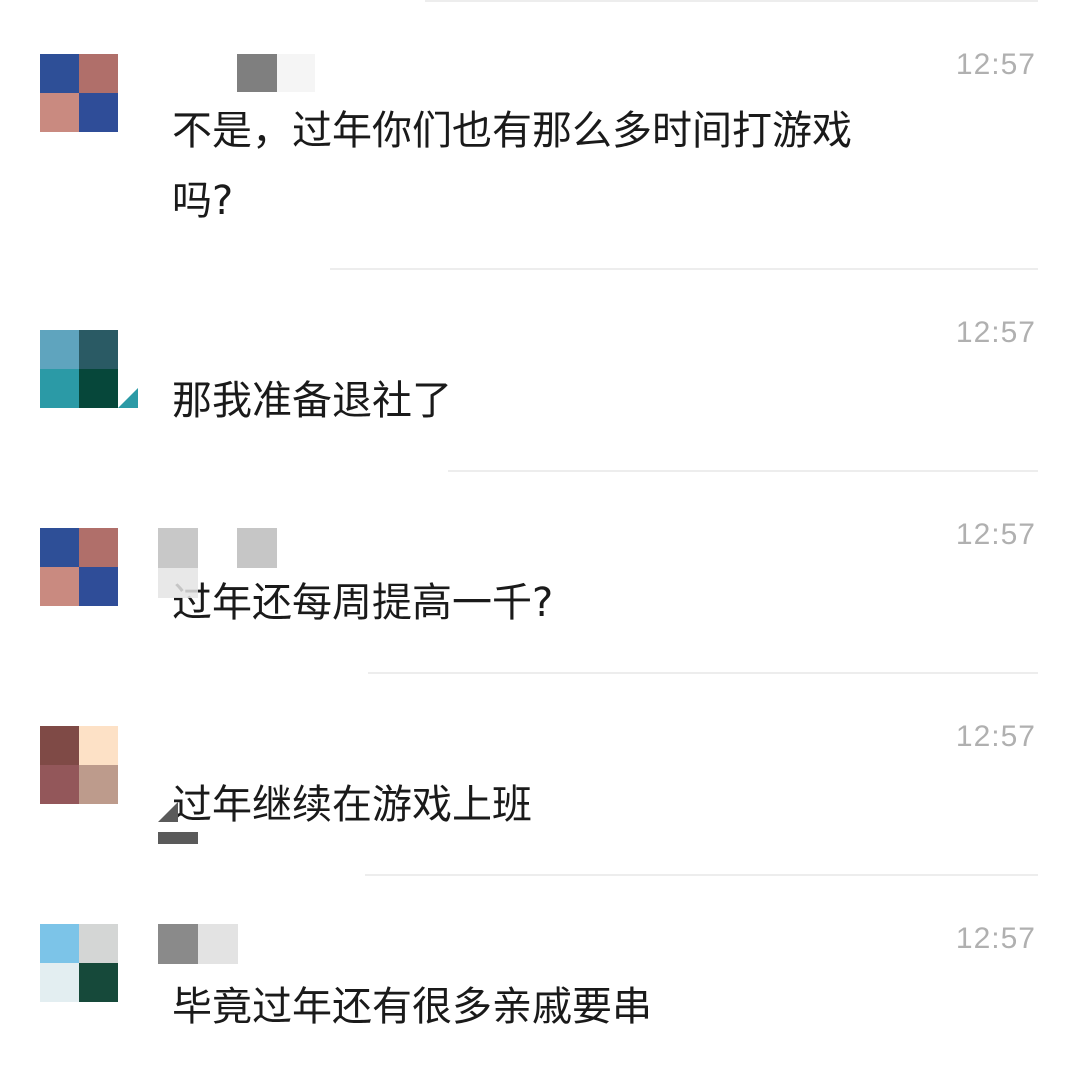 This screenshot has width=1080, height=1076. Describe the element at coordinates (312, 401) in the screenshot. I see `message-text: 那我准备退社了` at that location.